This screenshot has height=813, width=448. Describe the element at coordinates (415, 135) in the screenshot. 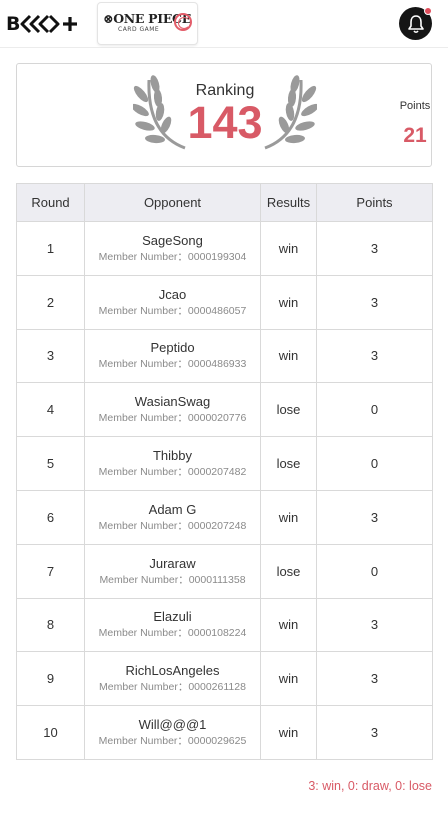

I see `points-value: 21` at that location.